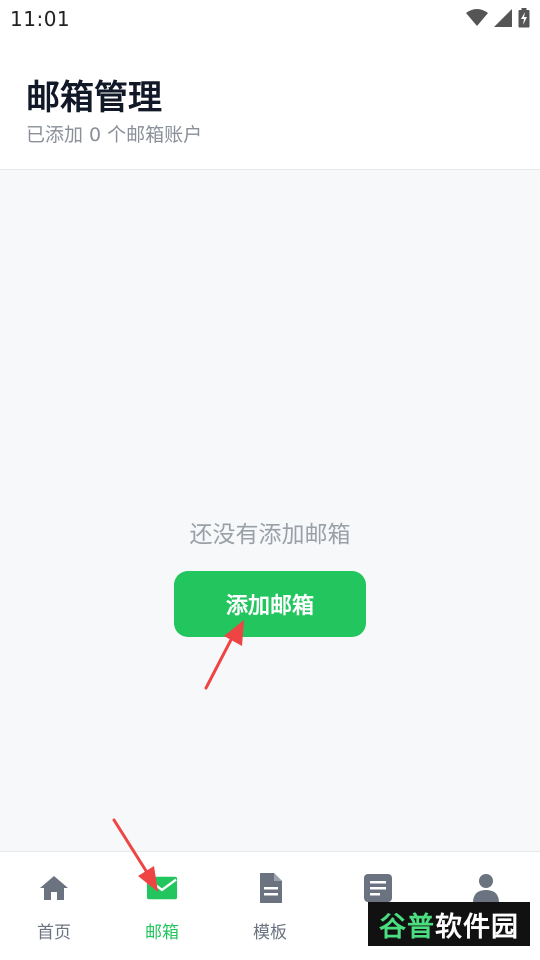 This screenshot has height=960, width=540. What do you see at coordinates (270, 535) in the screenshot?
I see `empty-state-text: 还没有添加邮箱` at bounding box center [270, 535].